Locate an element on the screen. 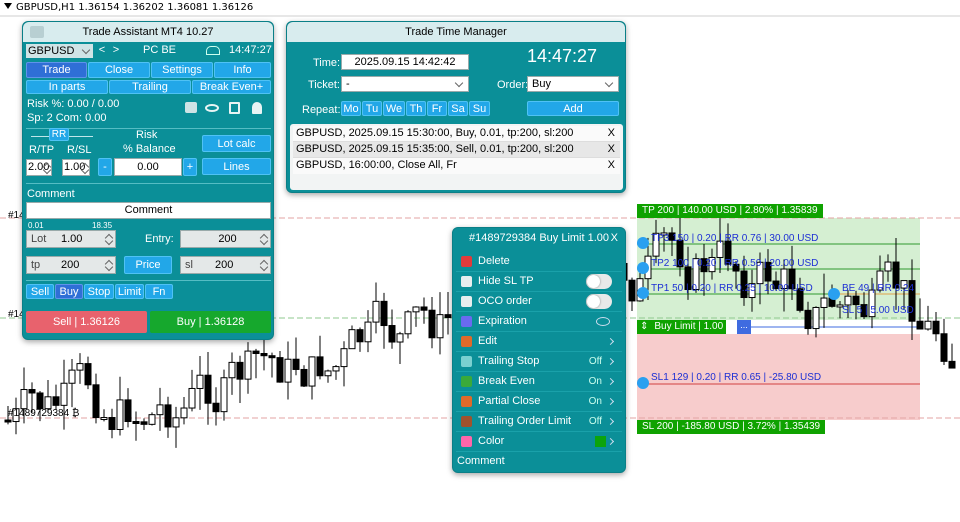 The height and width of the screenshot is (522, 960). day-we-button: We is located at coordinates (394, 108).